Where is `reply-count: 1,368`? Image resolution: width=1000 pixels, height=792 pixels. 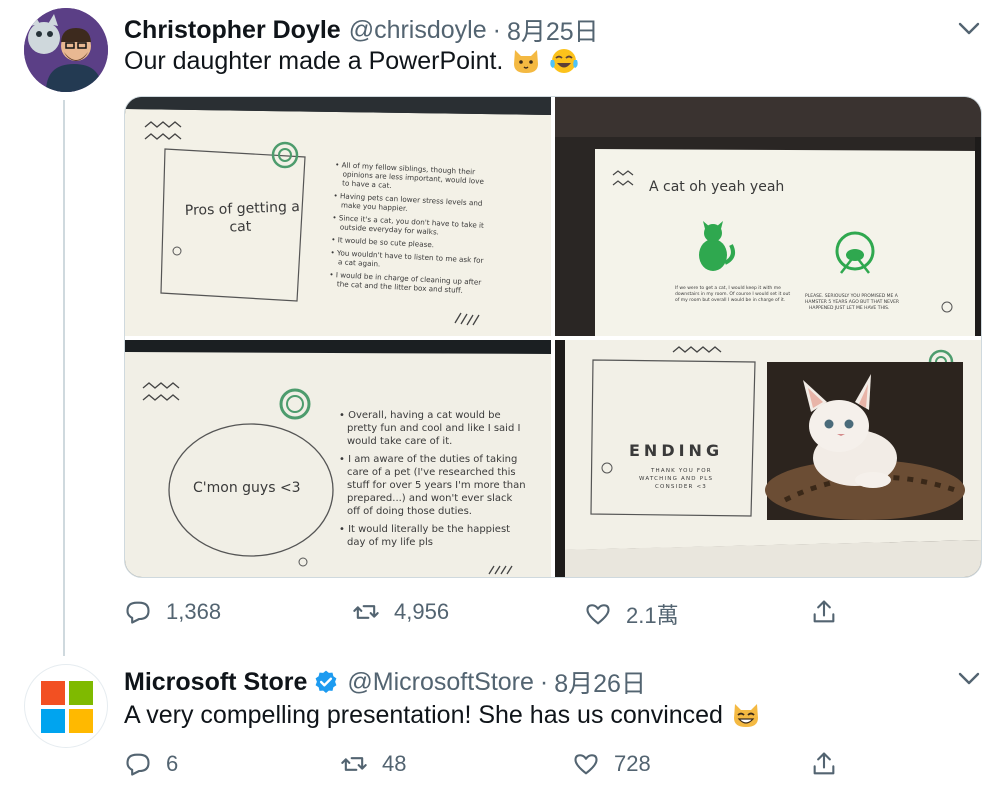
reply-count: 1,368 is located at coordinates (194, 611).